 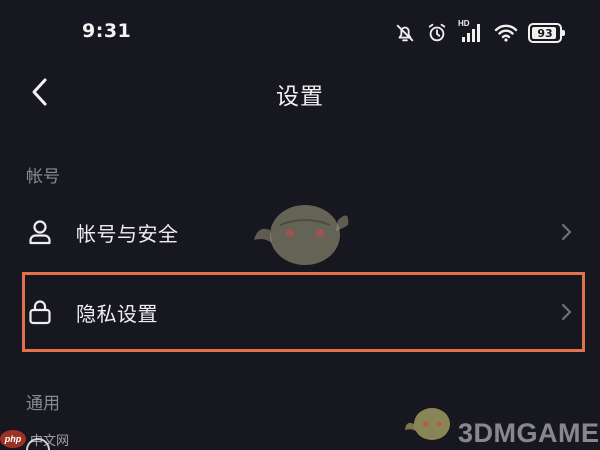 I want to click on settings-item-label: 隐私设置, so click(x=117, y=314).